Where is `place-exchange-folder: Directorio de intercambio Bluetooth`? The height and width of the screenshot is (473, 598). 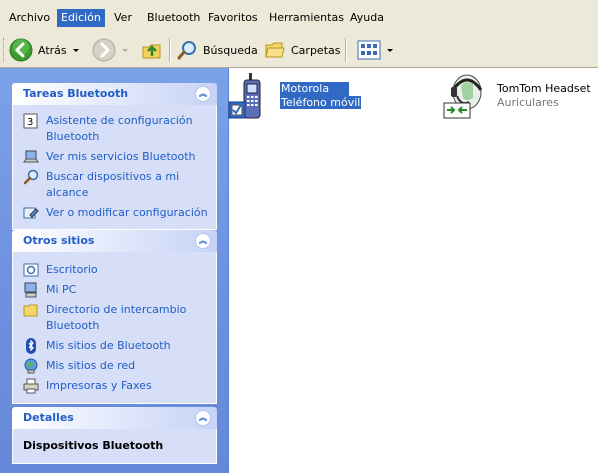 place-exchange-folder: Directorio de intercambio Bluetooth is located at coordinates (114, 317).